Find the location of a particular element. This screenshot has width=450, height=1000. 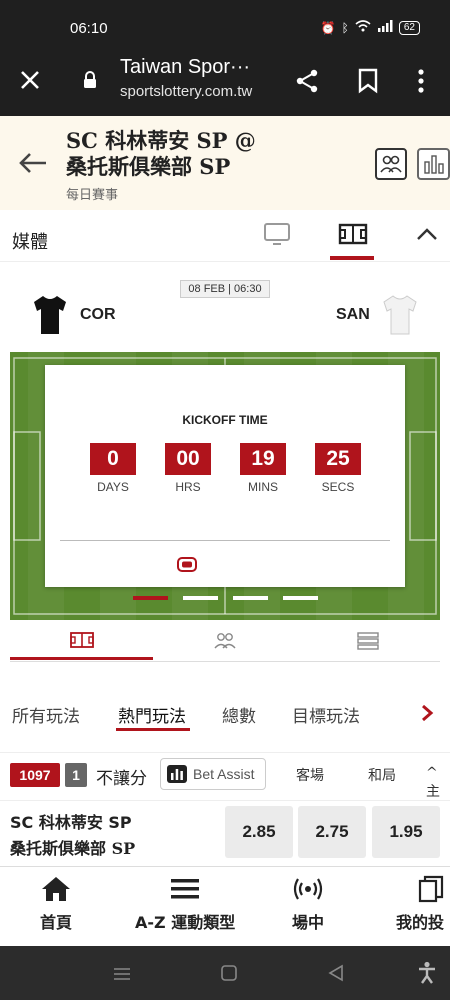

event-title-line2: 桑托斯俱樂部 SP is located at coordinates (148, 166).